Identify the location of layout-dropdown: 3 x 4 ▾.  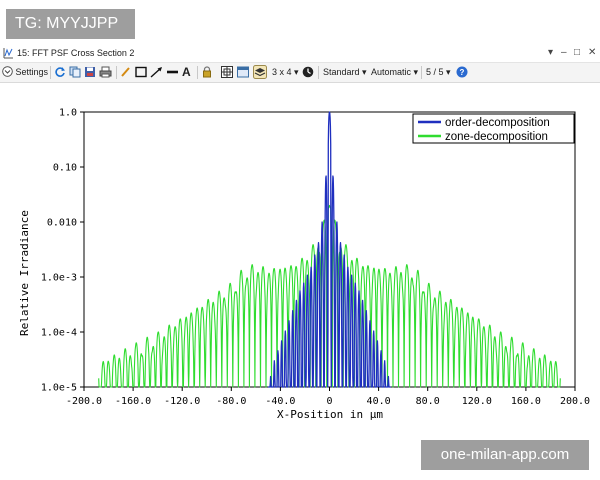
(285, 72).